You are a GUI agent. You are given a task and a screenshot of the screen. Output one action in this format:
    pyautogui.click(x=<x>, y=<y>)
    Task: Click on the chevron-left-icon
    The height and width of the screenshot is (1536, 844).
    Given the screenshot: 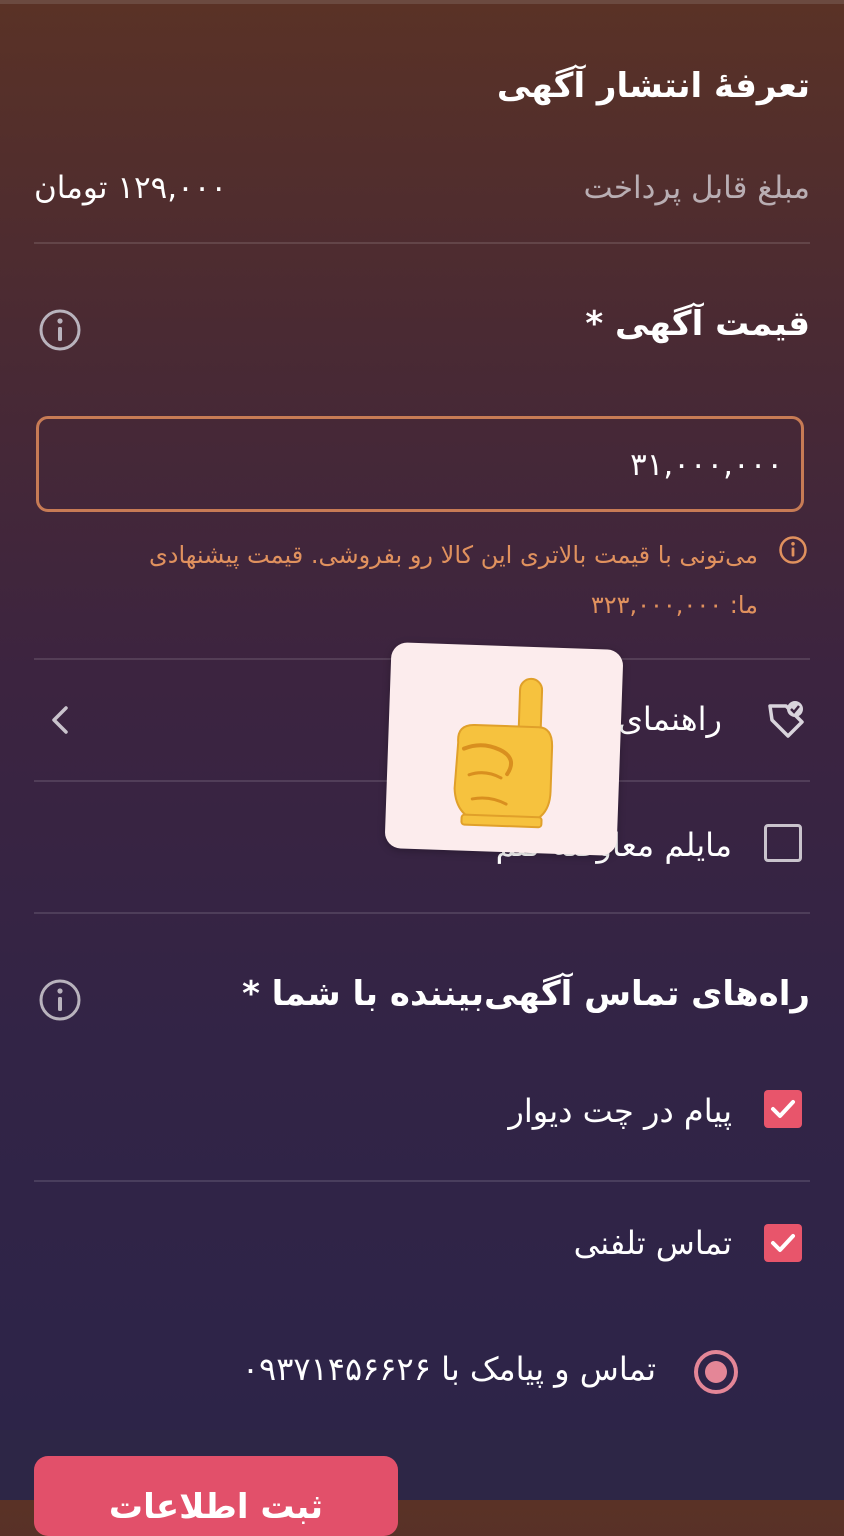 What is the action you would take?
    pyautogui.click(x=60, y=720)
    